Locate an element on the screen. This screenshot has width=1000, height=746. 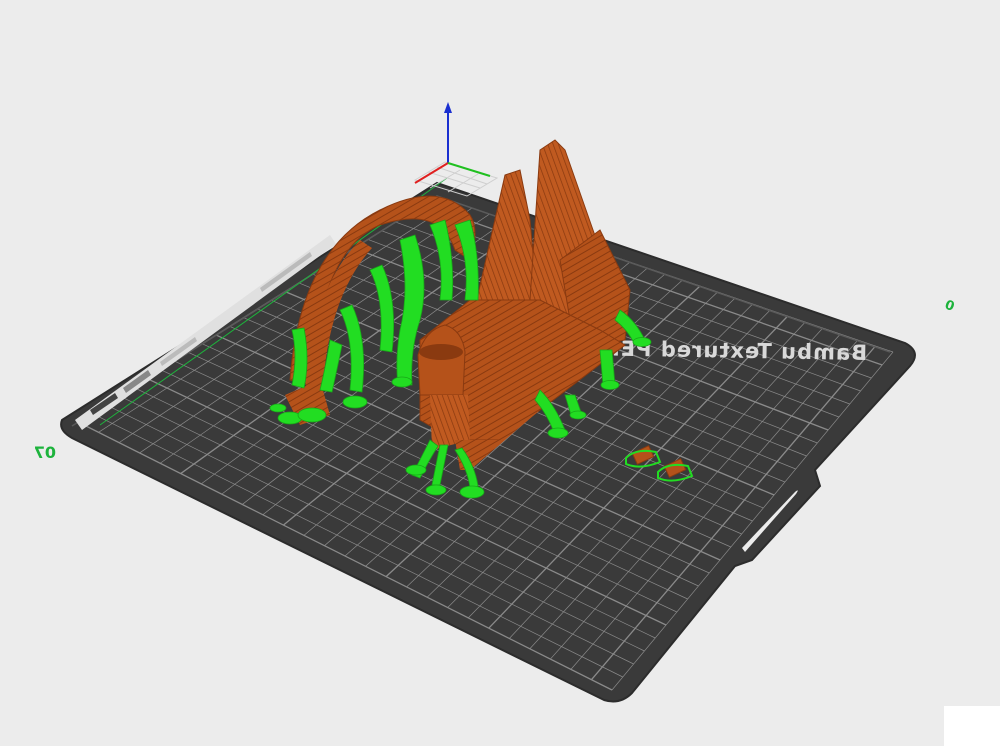
axis-gizmo-icon is located at coordinates (456, 149).